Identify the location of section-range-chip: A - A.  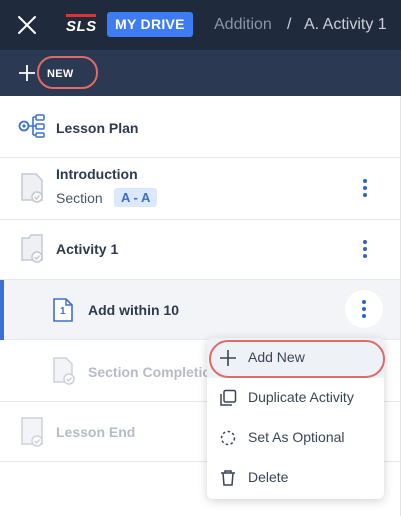
(136, 197).